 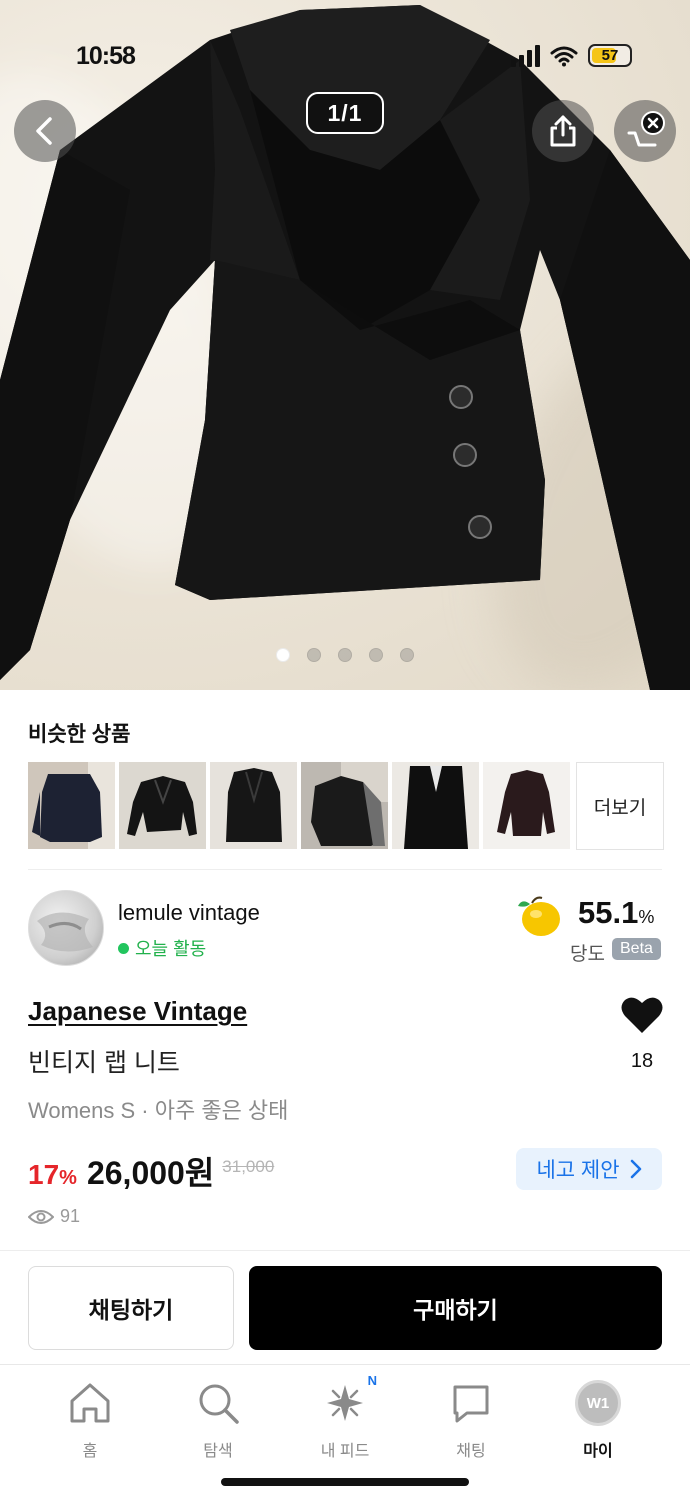 I want to click on beta-badge: Beta, so click(x=636, y=949).